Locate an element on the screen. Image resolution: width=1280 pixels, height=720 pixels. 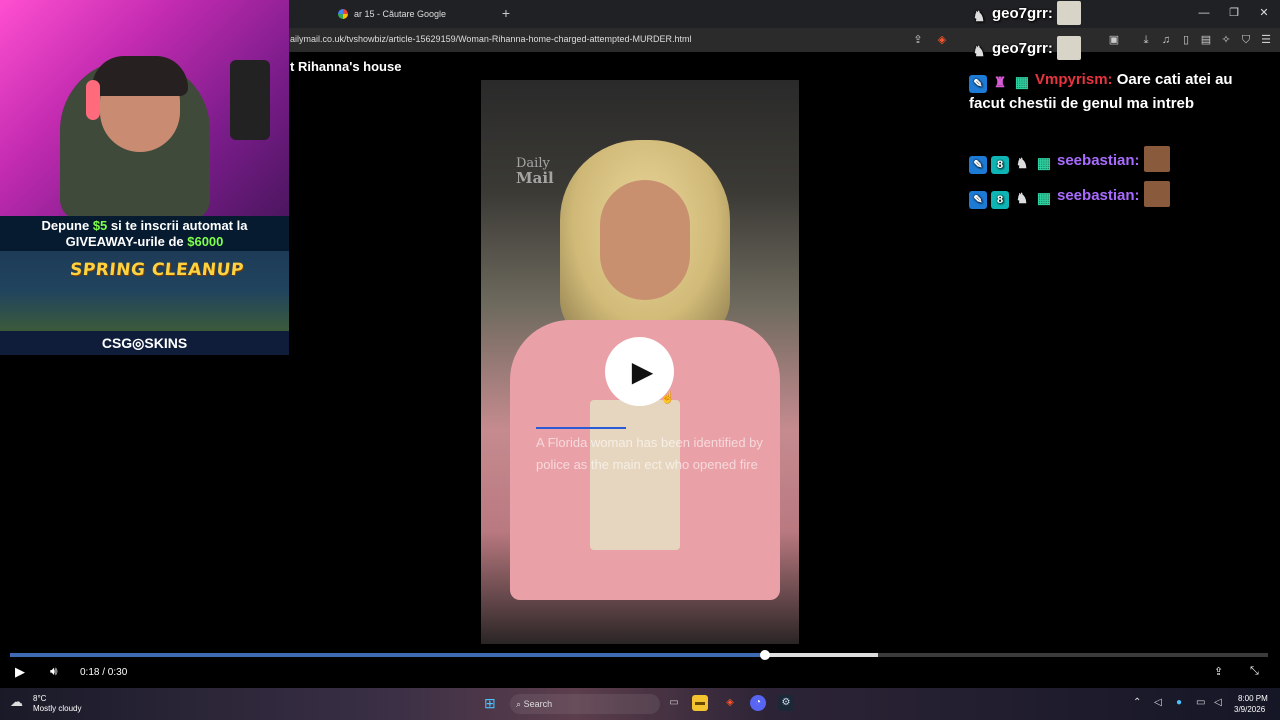
share-page-icon: ⇪ is located at coordinates (918, 40).